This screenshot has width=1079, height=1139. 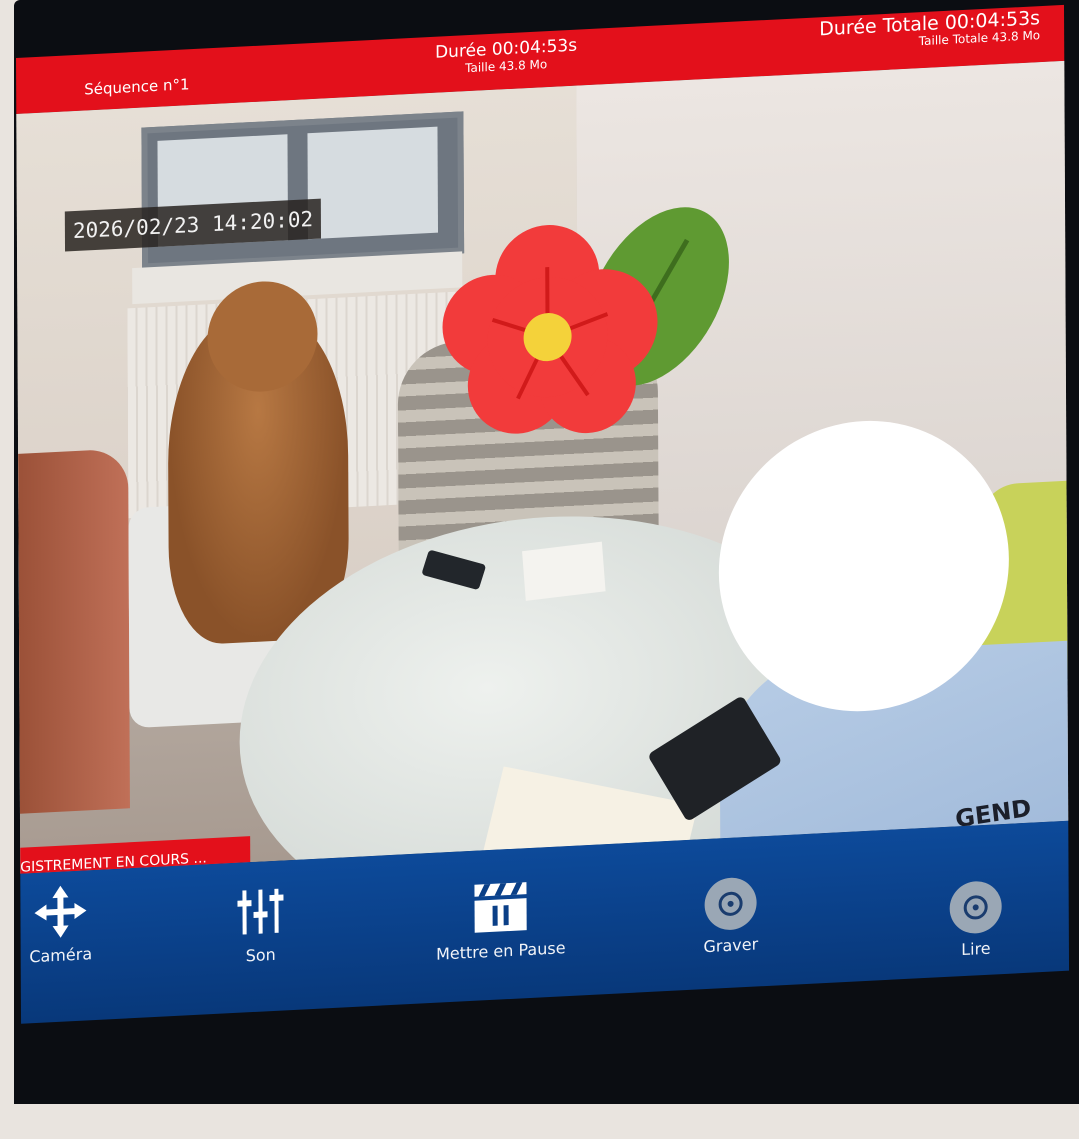 What do you see at coordinates (976, 949) in the screenshot?
I see `play-label: Lire` at bounding box center [976, 949].